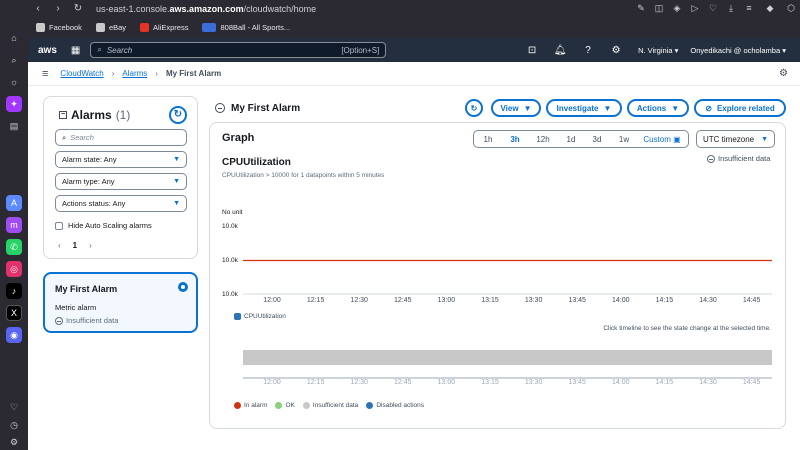 The image size is (800, 450). Describe the element at coordinates (59, 27) in the screenshot. I see `bookmark-facebook: Facebook` at that location.